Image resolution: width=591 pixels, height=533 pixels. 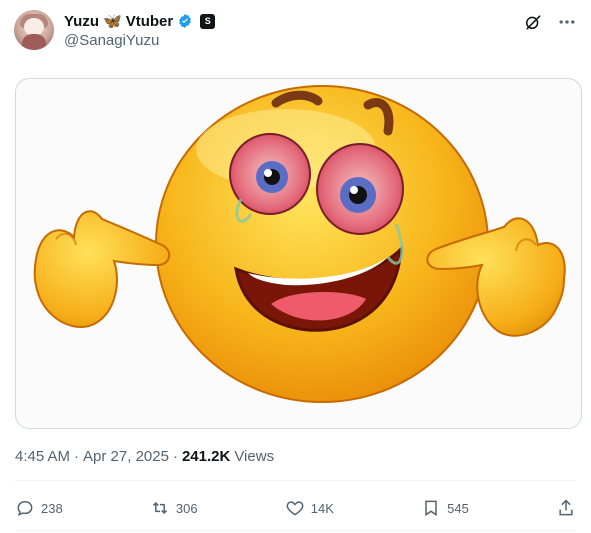 I want to click on views-label: Views, so click(x=254, y=456).